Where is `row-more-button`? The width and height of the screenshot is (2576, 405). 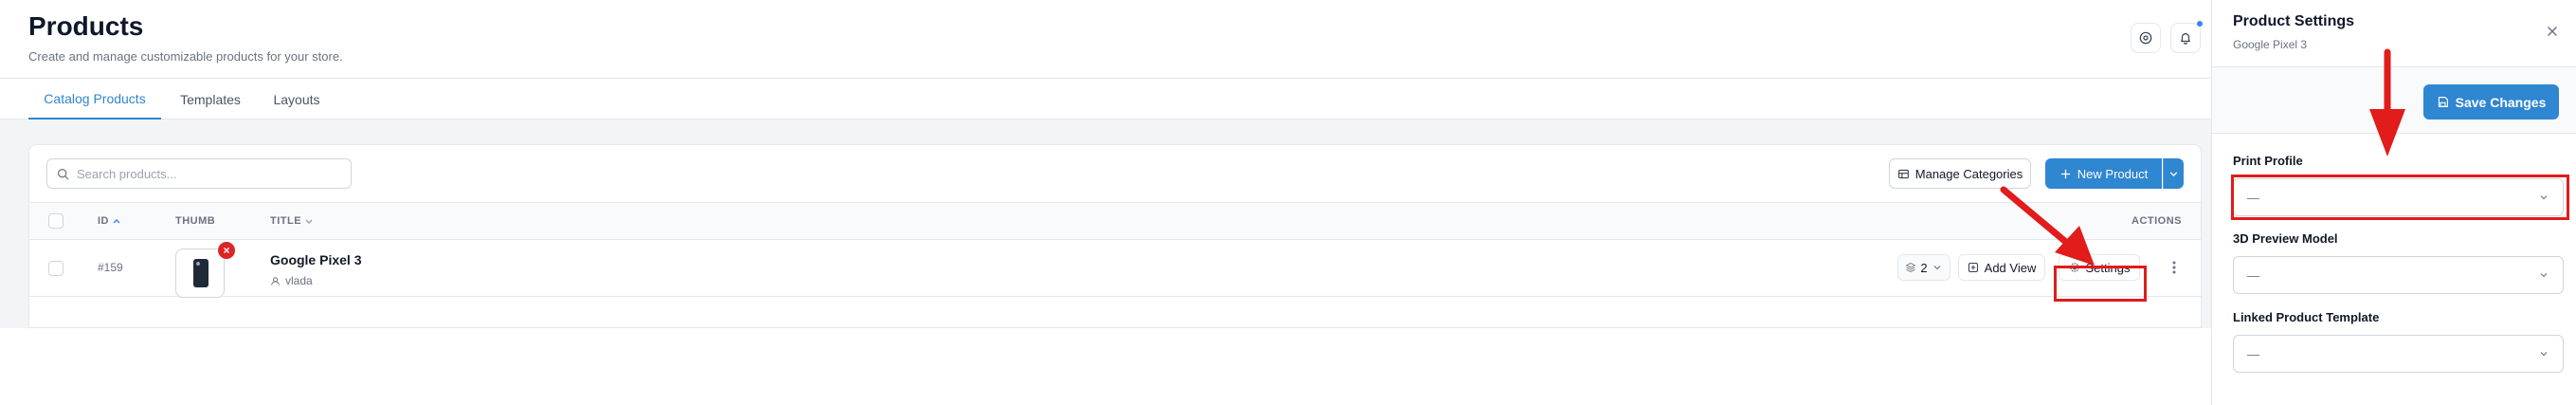
row-more-button is located at coordinates (2174, 267).